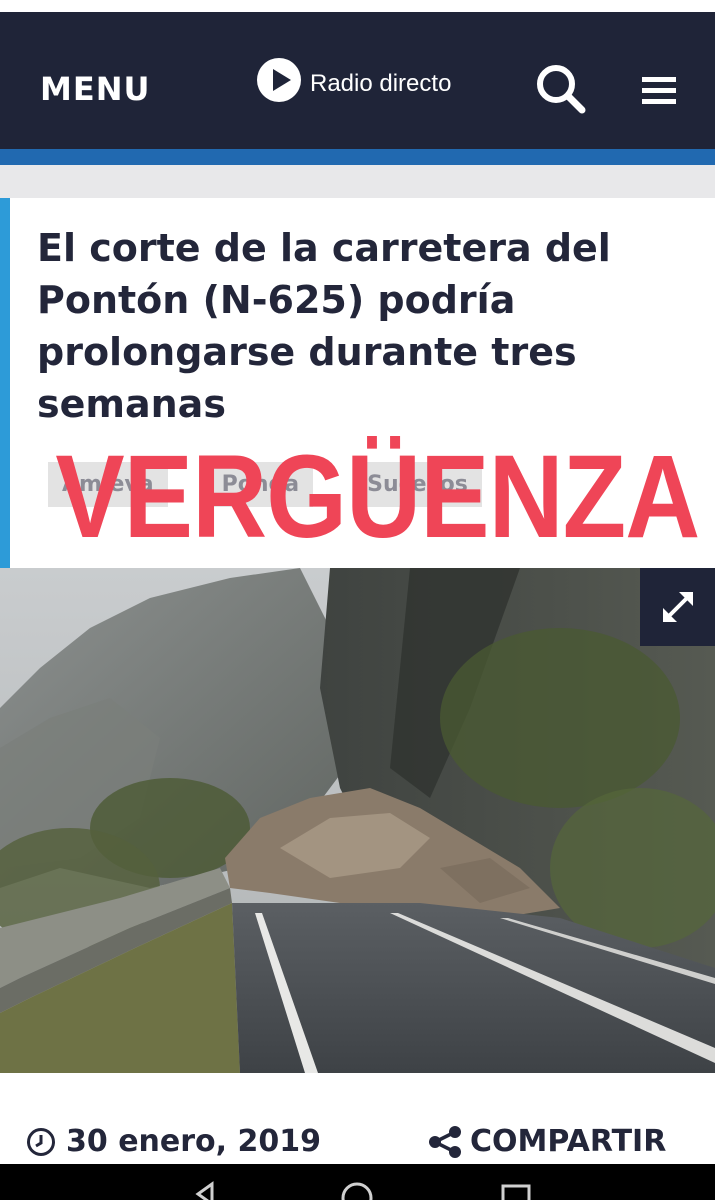 Image resolution: width=715 pixels, height=1204 pixels. What do you see at coordinates (568, 1141) in the screenshot?
I see `share-label: COMPARTIR` at bounding box center [568, 1141].